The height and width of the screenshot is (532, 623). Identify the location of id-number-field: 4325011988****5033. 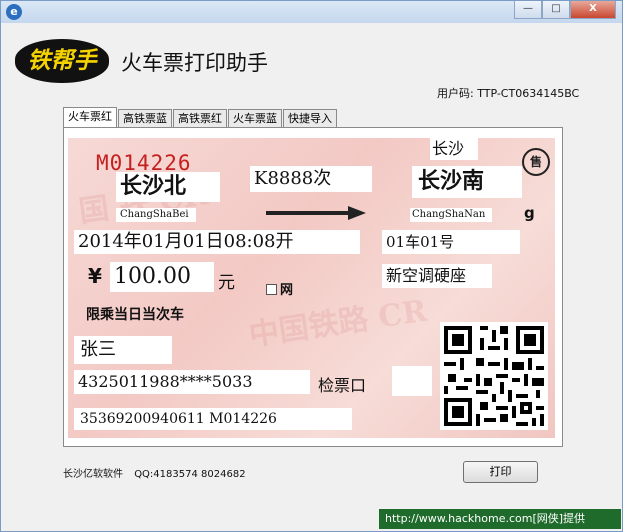
(192, 382).